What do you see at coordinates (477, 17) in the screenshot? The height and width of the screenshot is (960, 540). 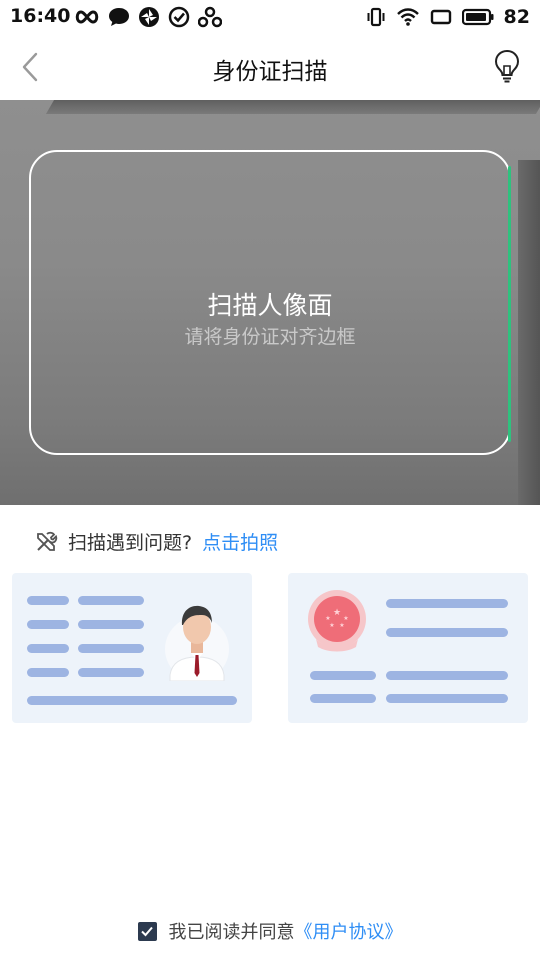 I see `battery-icon` at bounding box center [477, 17].